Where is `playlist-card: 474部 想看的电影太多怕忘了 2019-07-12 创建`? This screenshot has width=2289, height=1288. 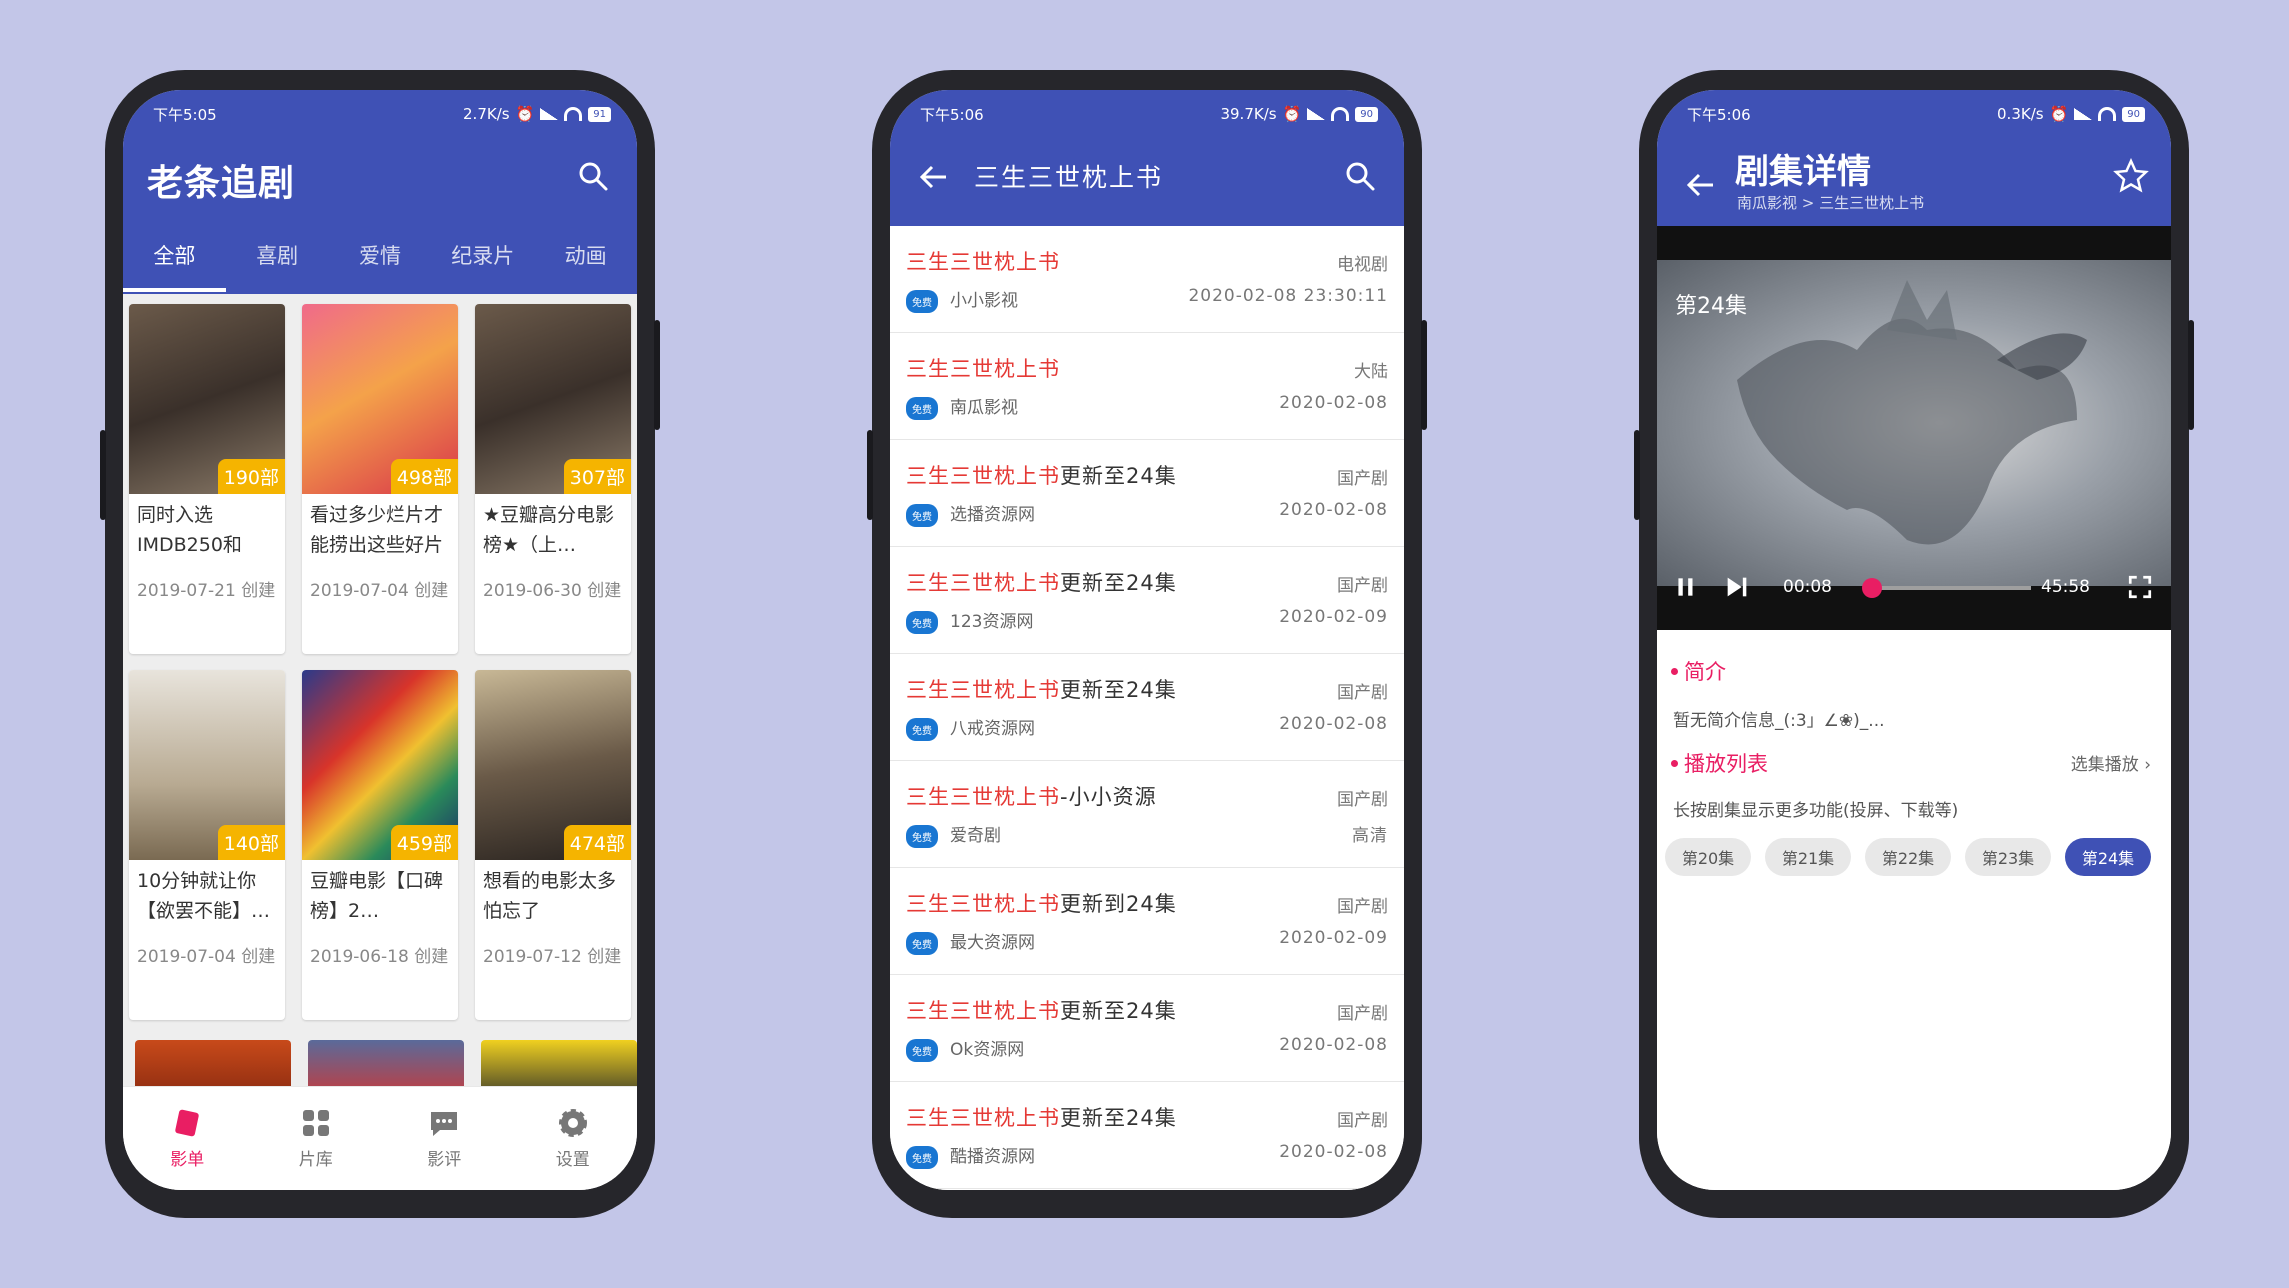
playlist-card: 474部 想看的电影太多怕忘了 2019-07-12 创建 is located at coordinates (553, 845).